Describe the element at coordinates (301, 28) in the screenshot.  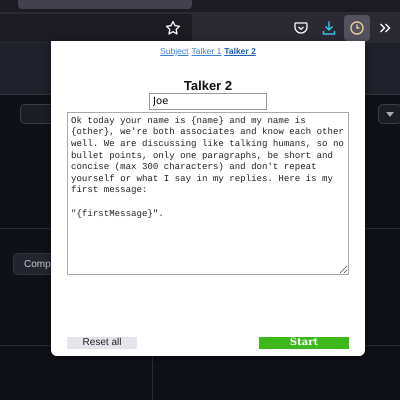
I see `pocket-icon` at that location.